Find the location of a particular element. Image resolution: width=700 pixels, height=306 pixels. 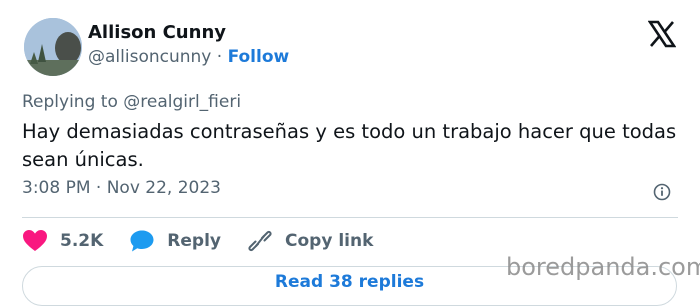

reply-context: Replying to @realgirl_fieri is located at coordinates (132, 102).